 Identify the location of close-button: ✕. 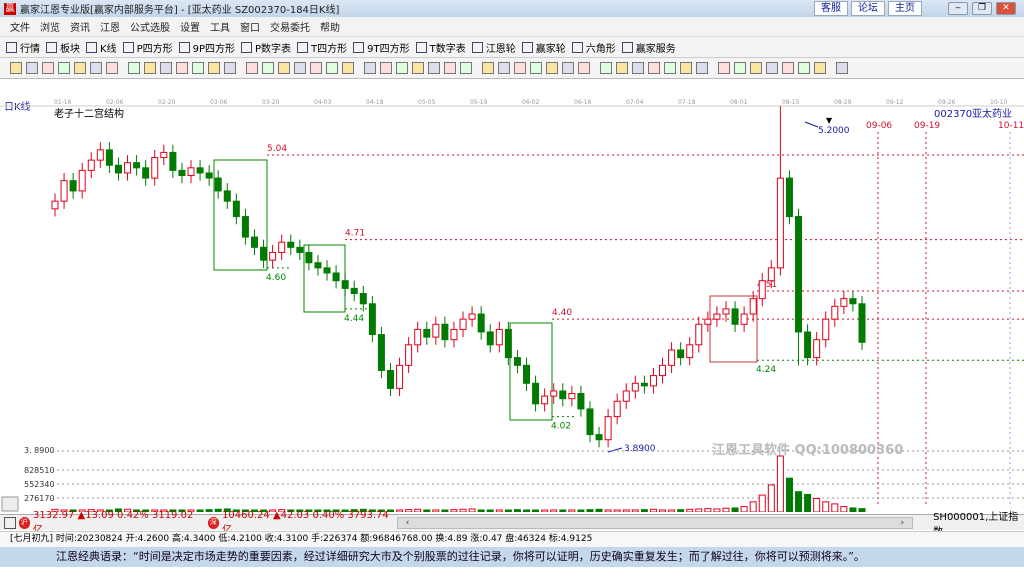
(1006, 8).